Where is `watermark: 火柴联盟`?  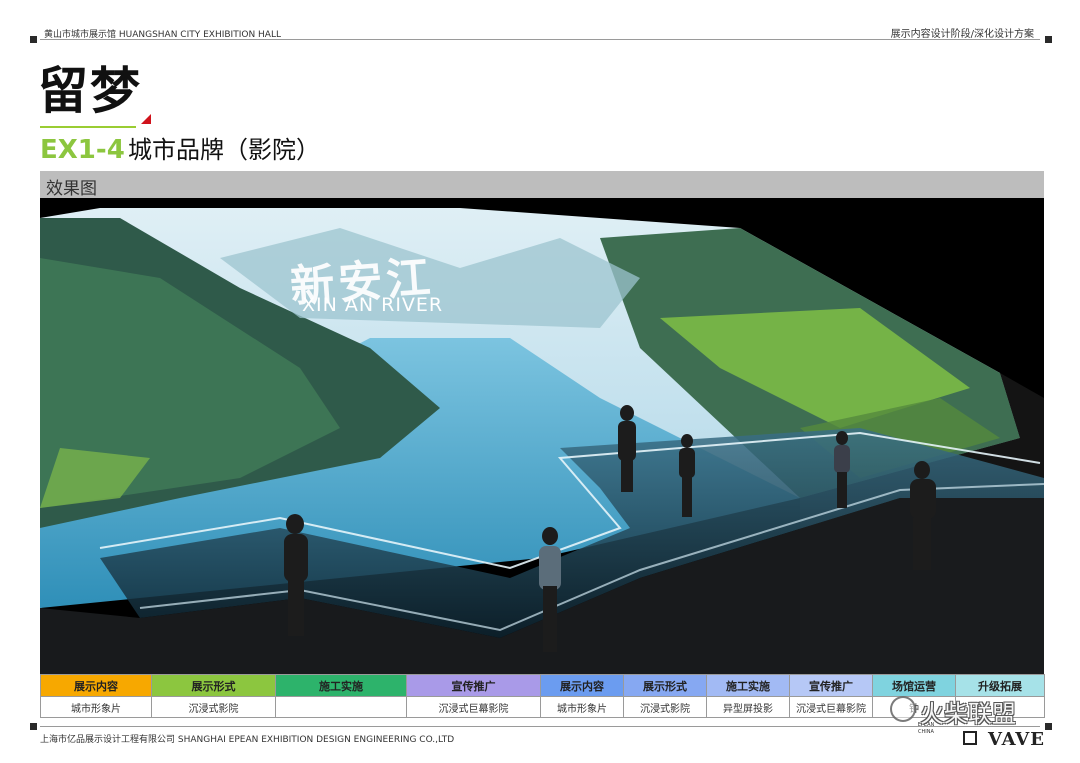 watermark: 火柴联盟 is located at coordinates (970, 710).